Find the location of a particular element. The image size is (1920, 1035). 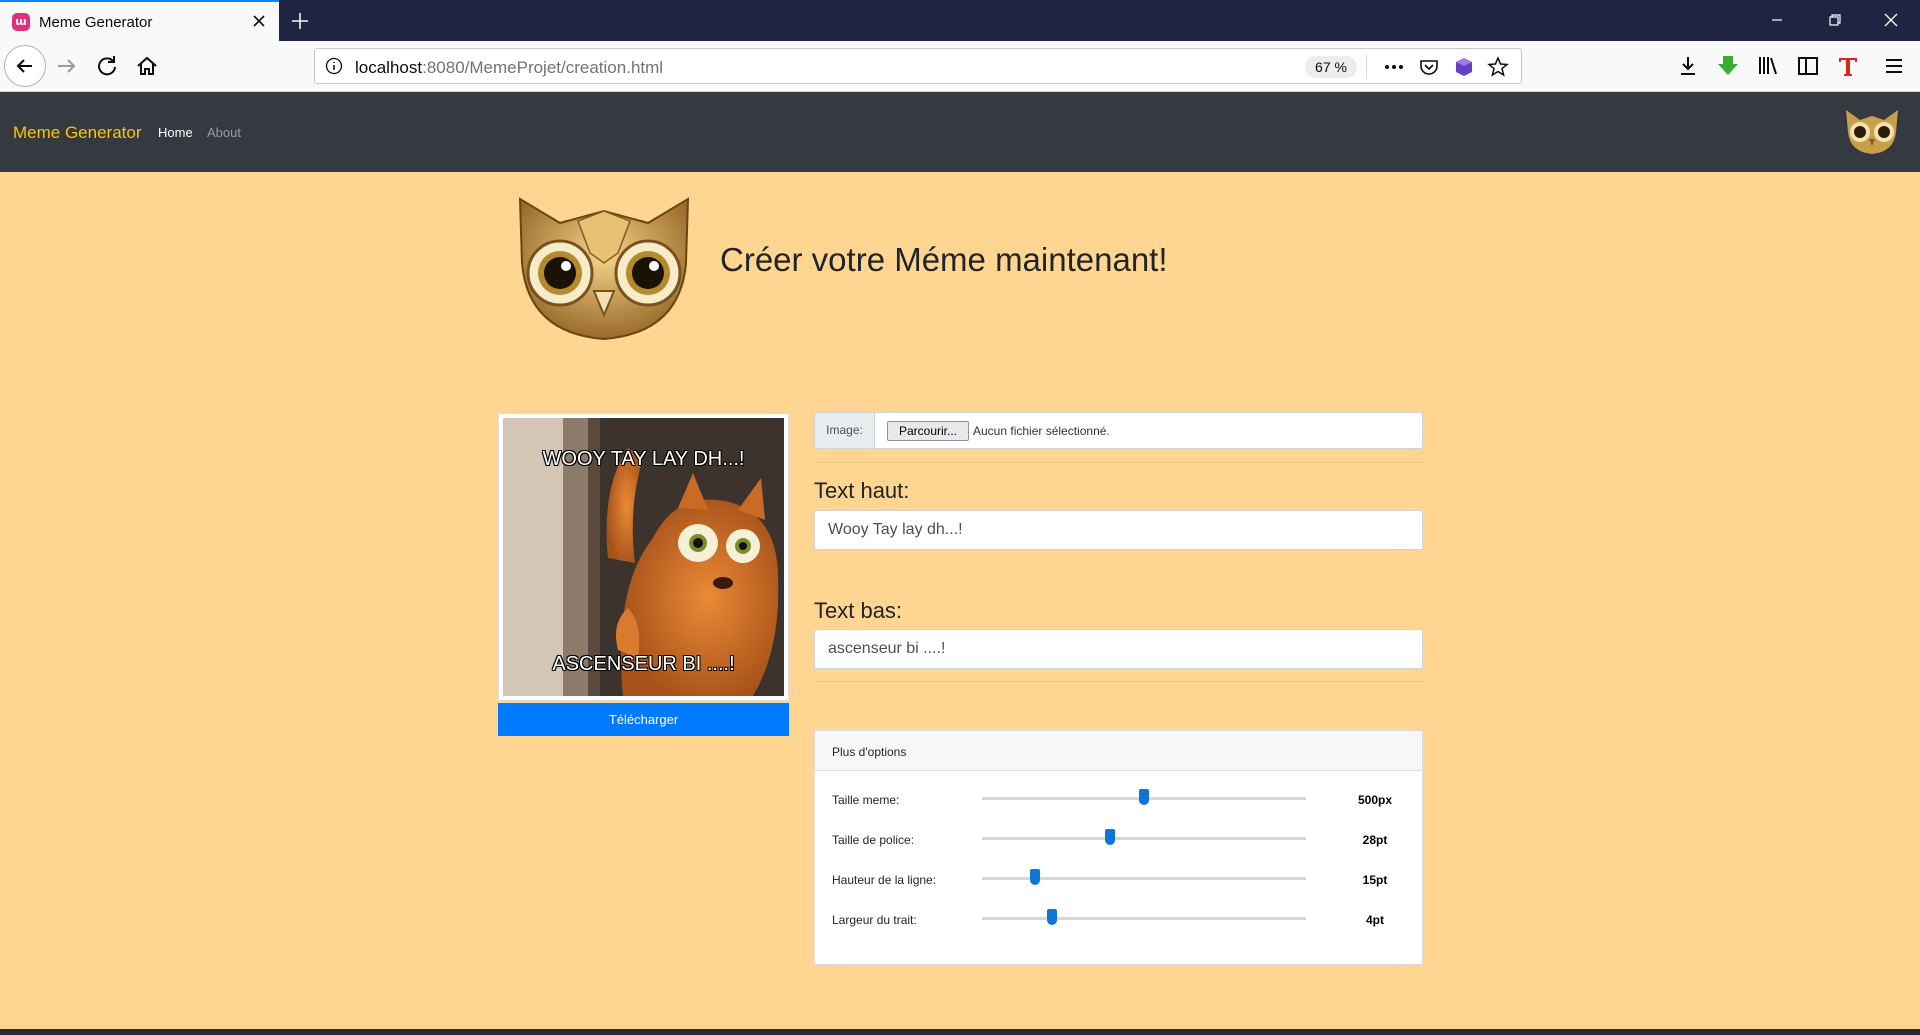

downloads-icon is located at coordinates (1688, 66).